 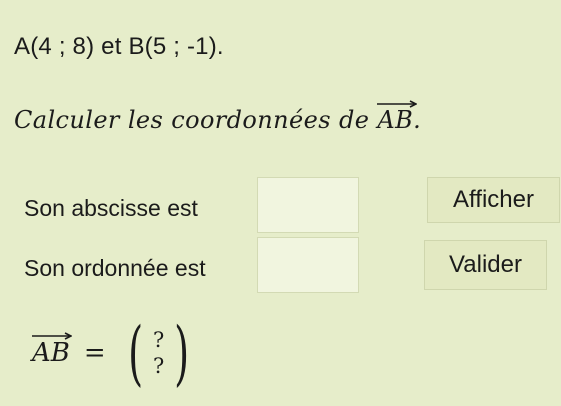 What do you see at coordinates (111, 208) in the screenshot?
I see `abscissa-label: Son abscisse est` at bounding box center [111, 208].